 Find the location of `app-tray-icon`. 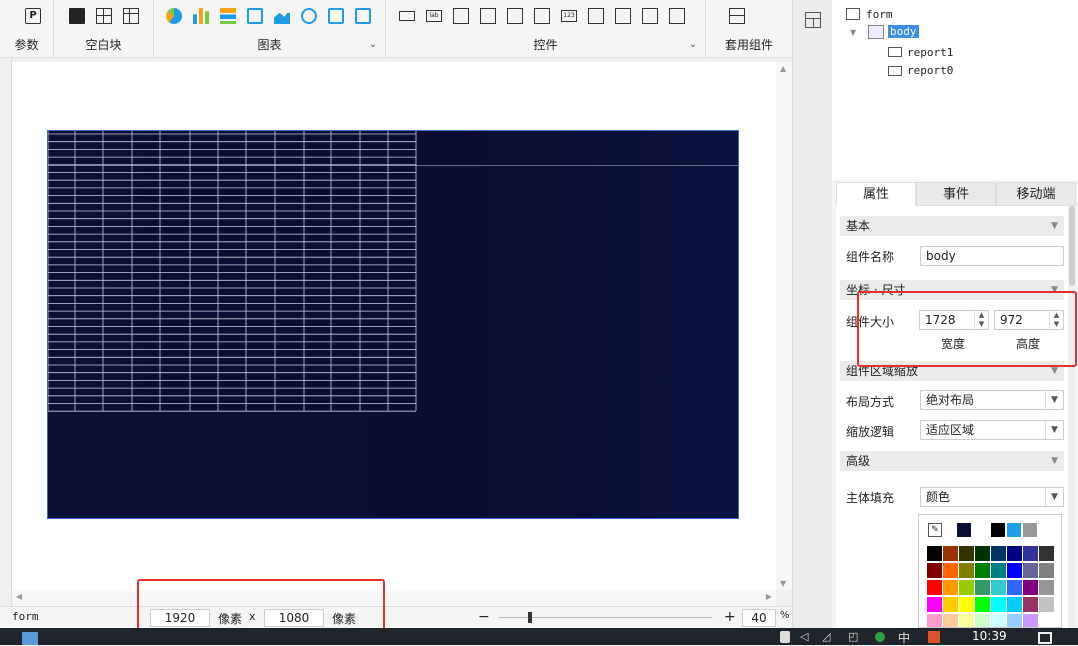

app-tray-icon is located at coordinates (934, 637).